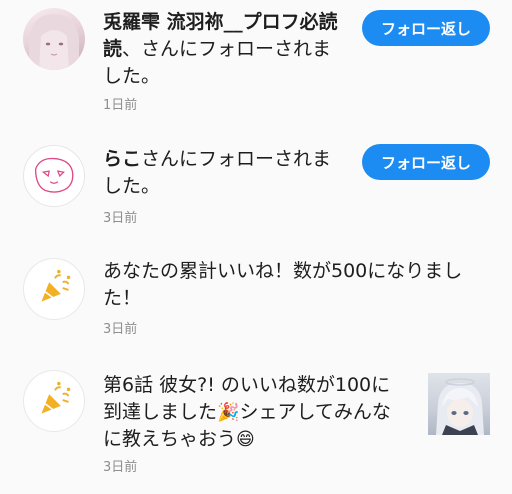 The height and width of the screenshot is (494, 512). I want to click on notification-text: あなたの累計いいね！数が500になりまし た！, so click(282, 285).